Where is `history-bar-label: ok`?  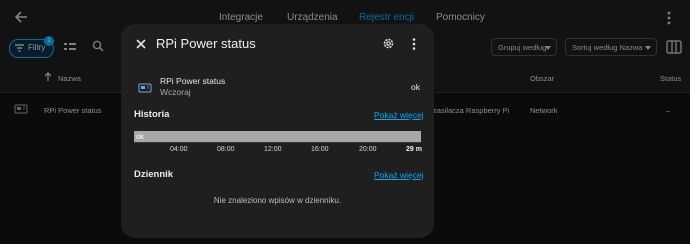 history-bar-label: ok is located at coordinates (140, 136).